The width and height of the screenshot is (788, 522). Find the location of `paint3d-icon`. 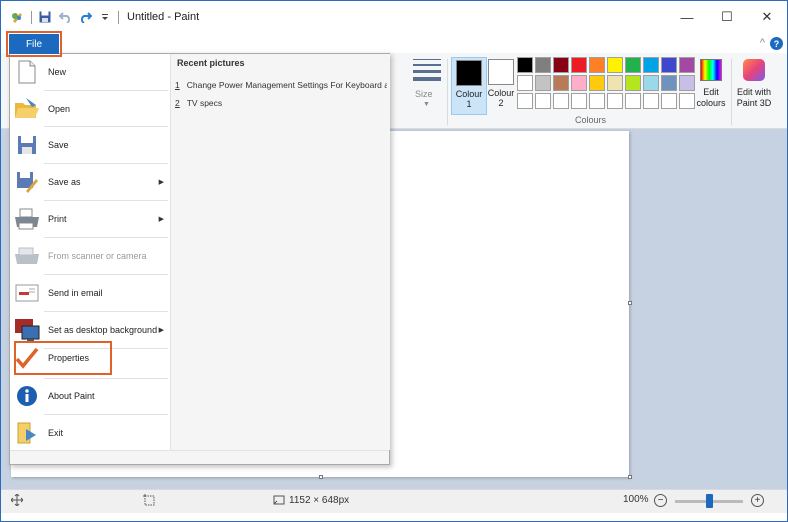

paint3d-icon is located at coordinates (754, 70).